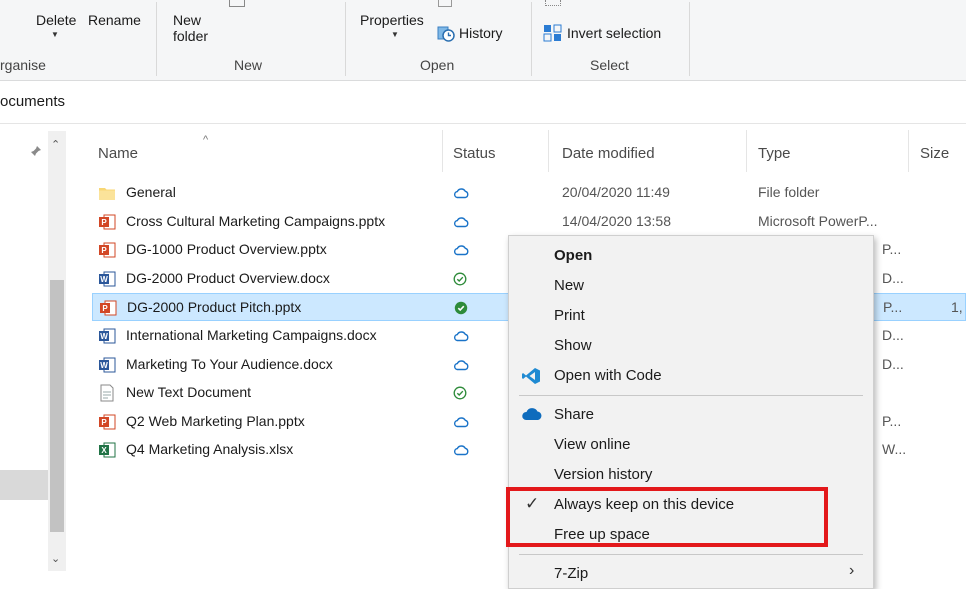 The width and height of the screenshot is (966, 589). I want to click on group-label-select: Select, so click(609, 65).